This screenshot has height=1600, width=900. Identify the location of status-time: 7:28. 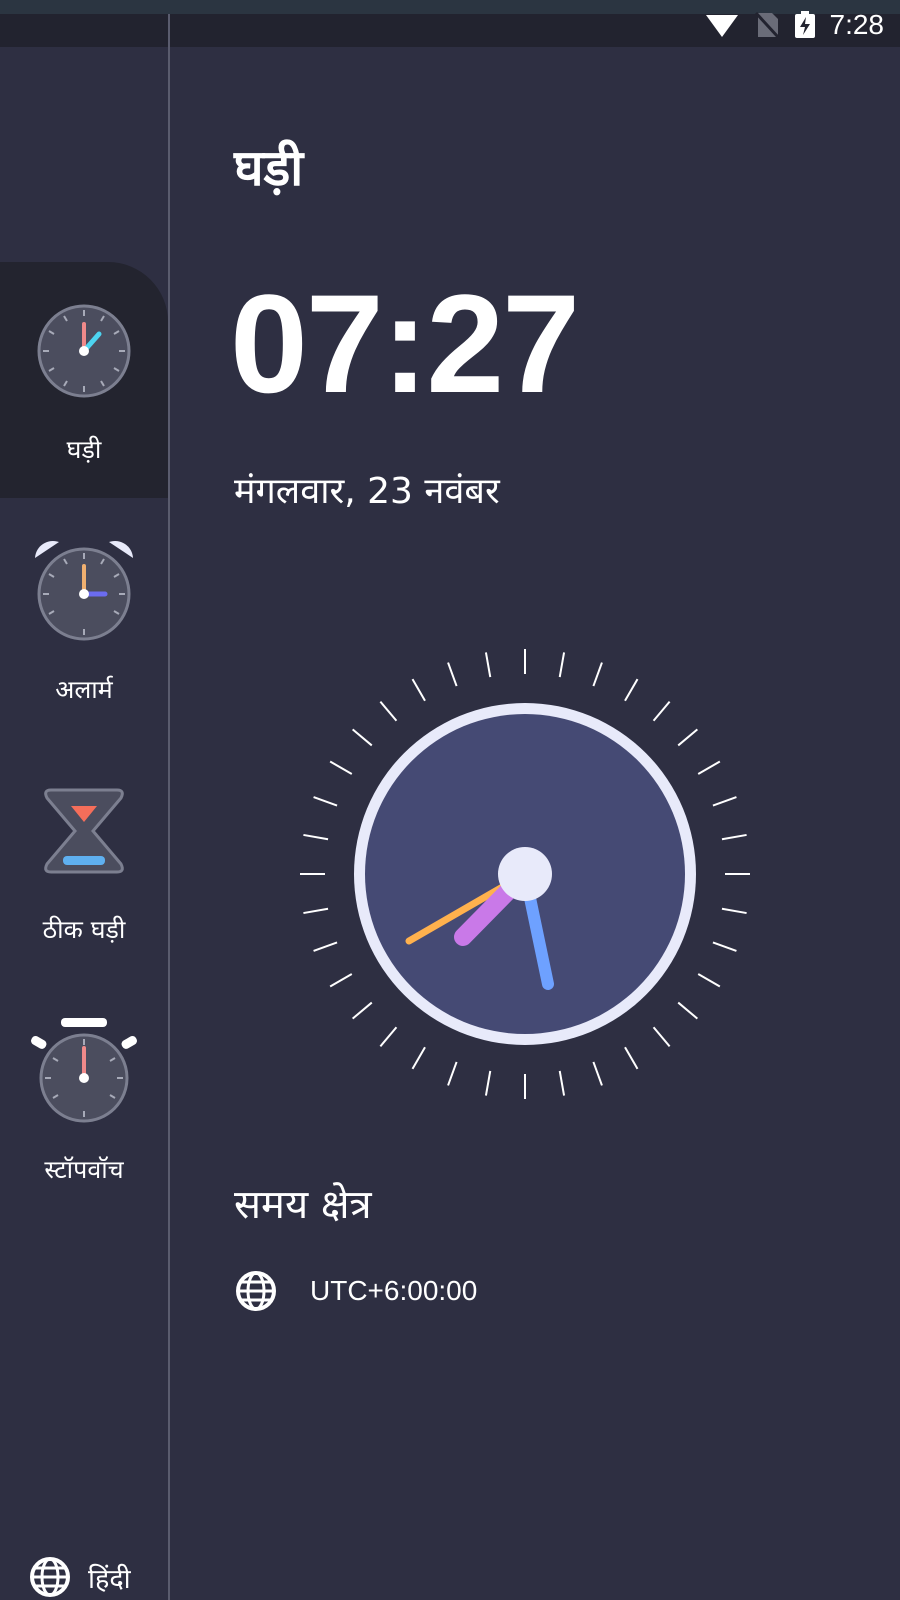
(857, 24).